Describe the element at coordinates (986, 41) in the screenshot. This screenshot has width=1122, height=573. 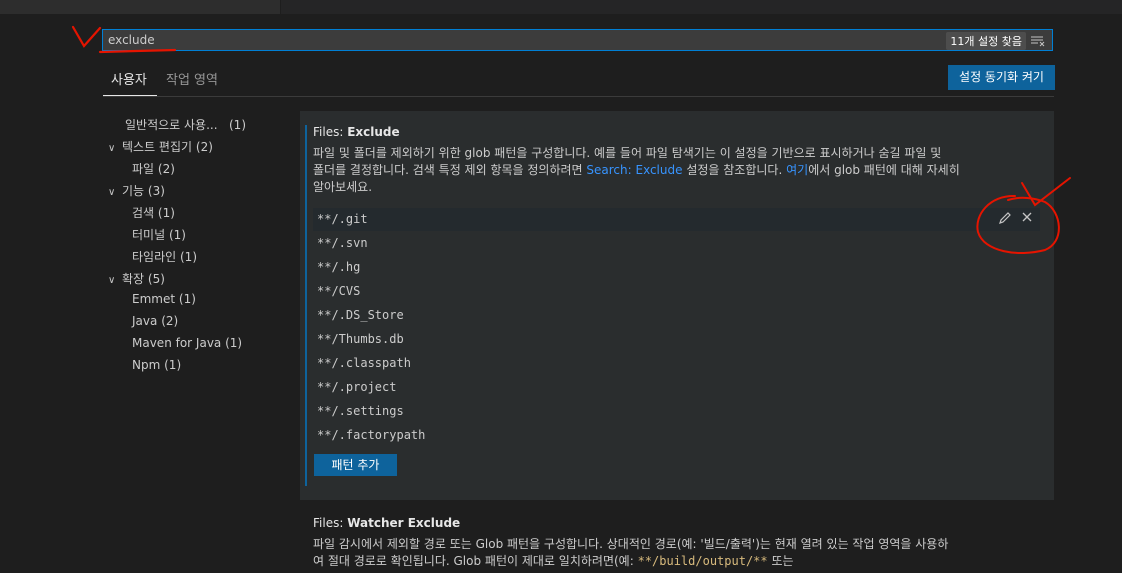
I see `search-result-count: 11개 설정 찾음` at that location.